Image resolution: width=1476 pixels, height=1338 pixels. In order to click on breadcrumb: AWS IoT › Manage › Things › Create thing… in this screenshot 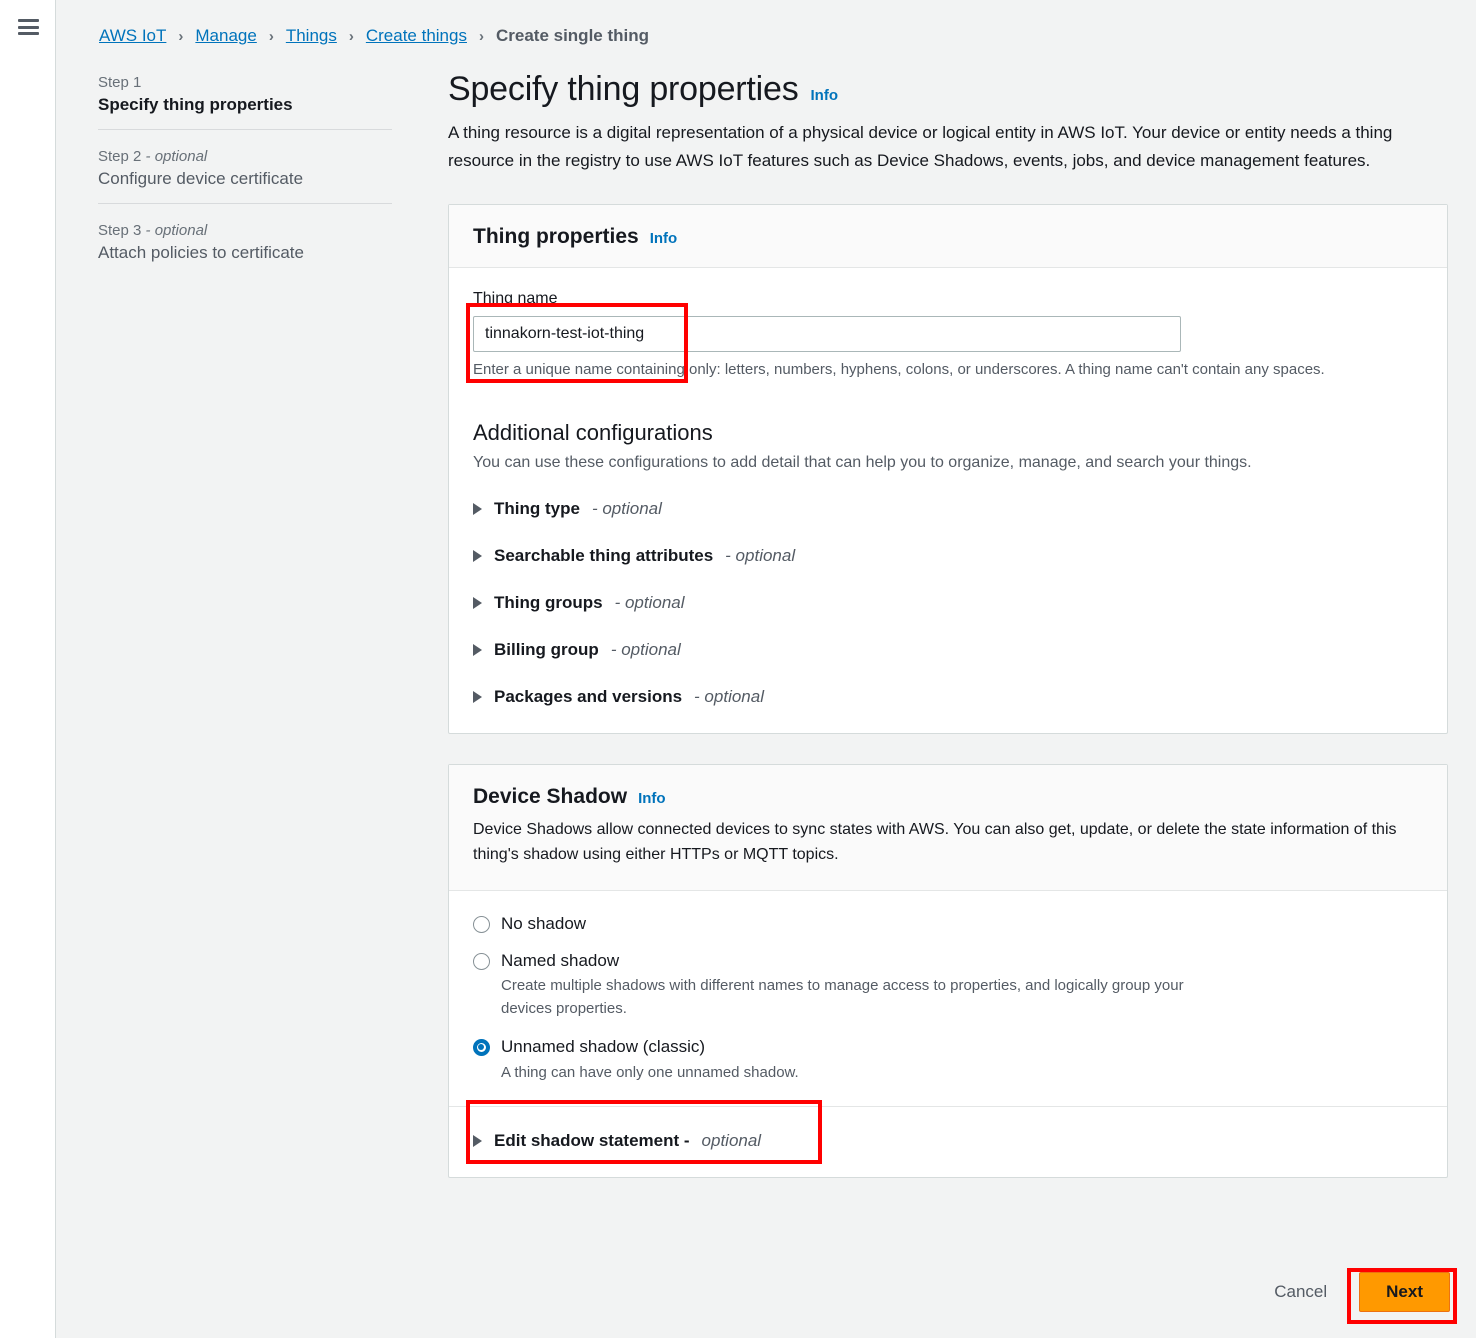, I will do `click(374, 36)`.